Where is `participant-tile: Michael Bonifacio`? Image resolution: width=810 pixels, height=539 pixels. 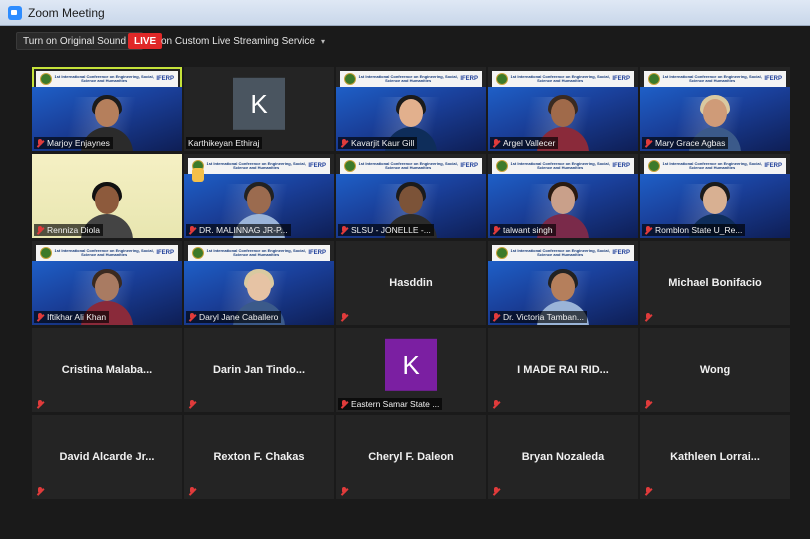
participant-tile: Michael Bonifacio is located at coordinates (715, 283).